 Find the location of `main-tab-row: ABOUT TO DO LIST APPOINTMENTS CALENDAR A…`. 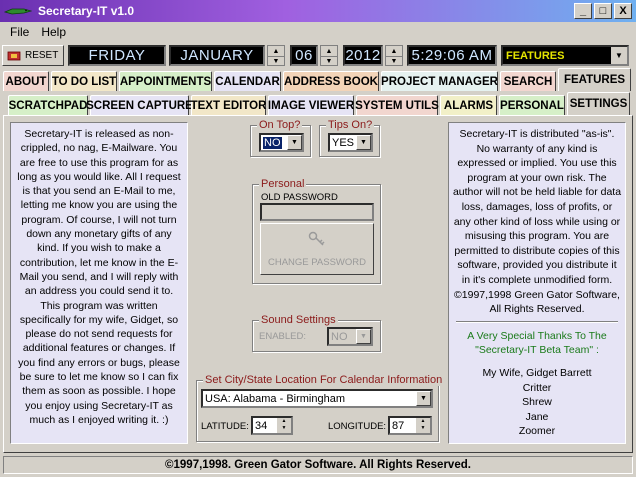

main-tab-row: ABOUT TO DO LIST APPOINTMENTS CALENDAR A… is located at coordinates (318, 79).